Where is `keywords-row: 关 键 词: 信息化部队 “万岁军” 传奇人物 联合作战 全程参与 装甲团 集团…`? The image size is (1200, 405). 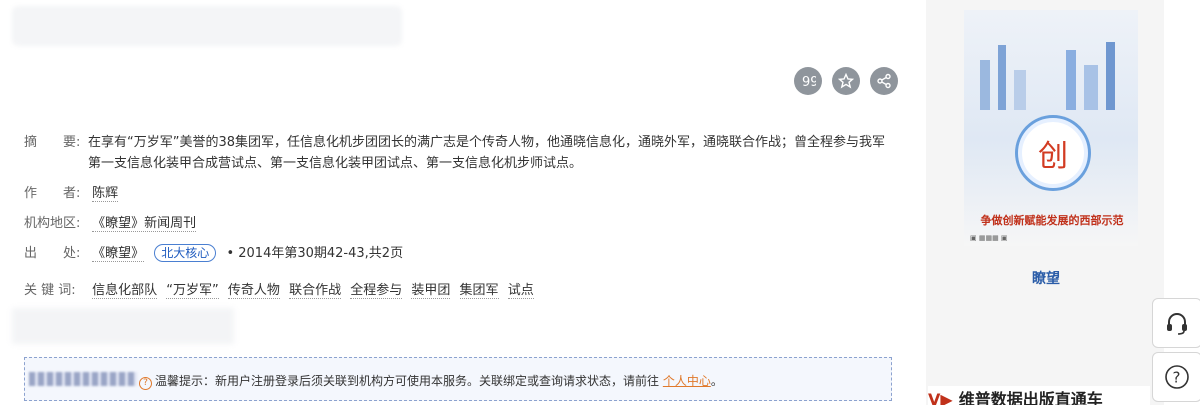
keywords-row: 关 键 词: 信息化部队 “万岁军” 传奇人物 联合作战 全程参与 装甲团 集团… is located at coordinates (281, 290).